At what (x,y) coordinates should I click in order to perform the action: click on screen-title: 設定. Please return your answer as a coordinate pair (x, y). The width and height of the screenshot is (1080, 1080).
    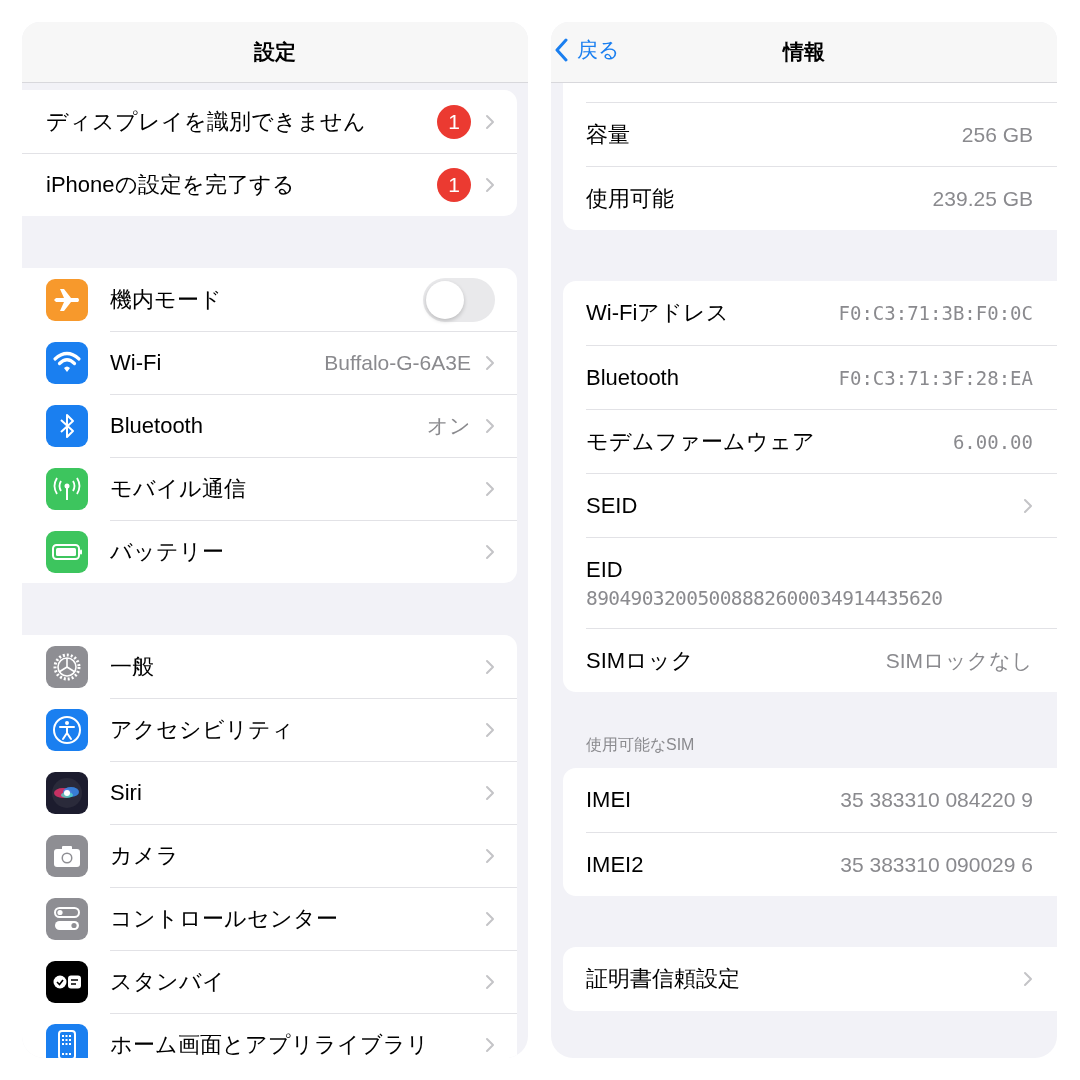
    Looking at the image, I should click on (275, 52).